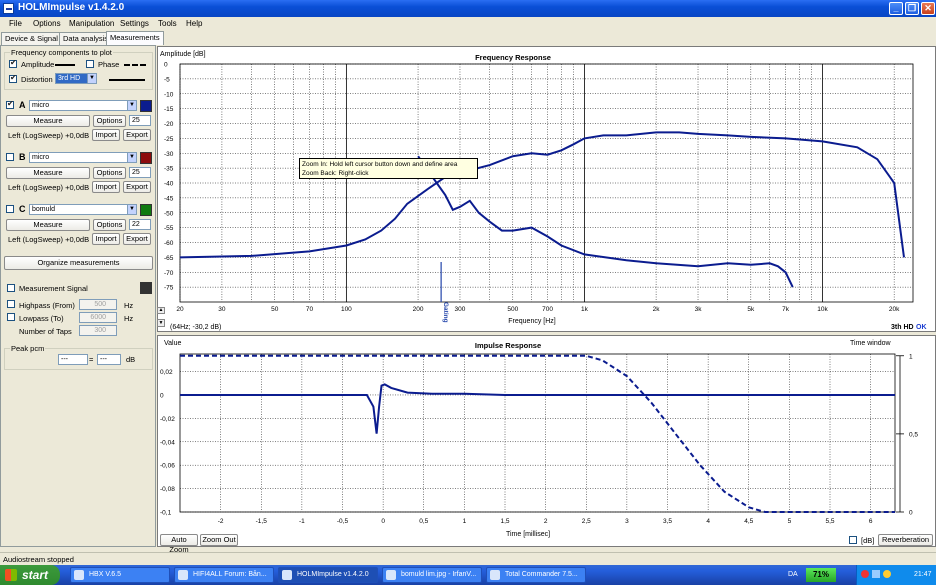  Describe the element at coordinates (11, 304) in the screenshot. I see `highpass-checkbox` at that location.